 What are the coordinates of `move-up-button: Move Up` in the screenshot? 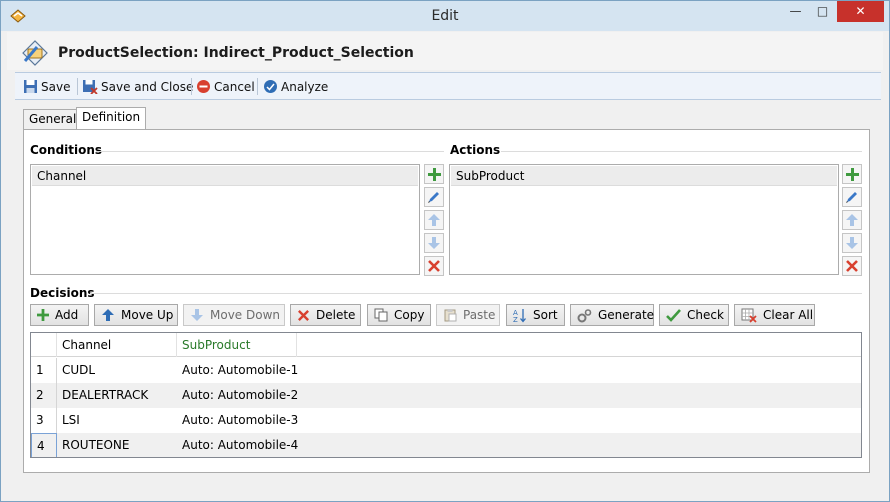 It's located at (136, 315).